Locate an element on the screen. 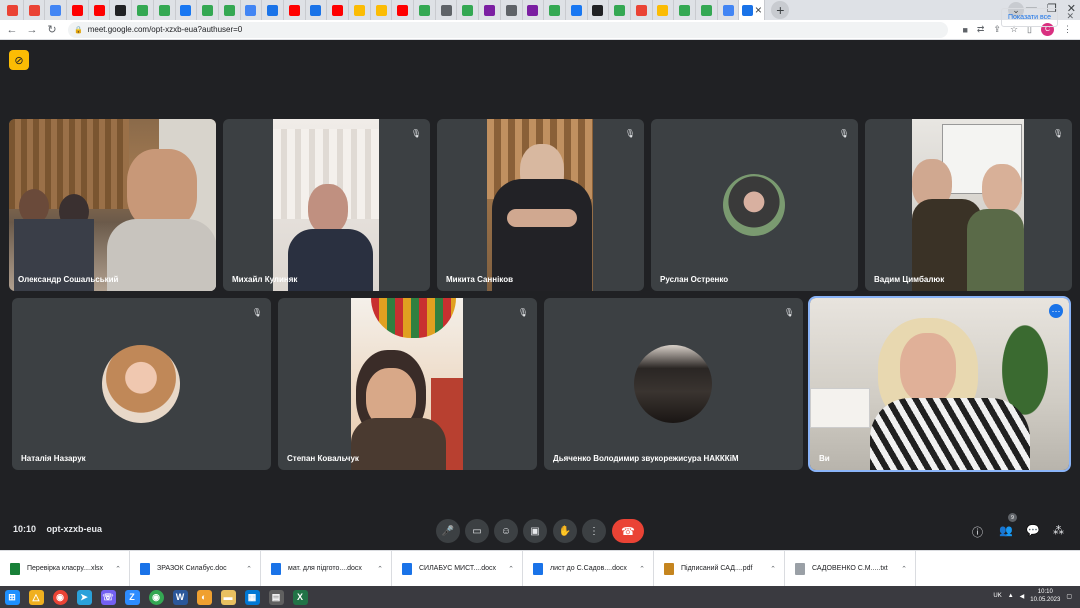 The image size is (1080, 608). camera-status-icon: ■ is located at coordinates (964, 30).